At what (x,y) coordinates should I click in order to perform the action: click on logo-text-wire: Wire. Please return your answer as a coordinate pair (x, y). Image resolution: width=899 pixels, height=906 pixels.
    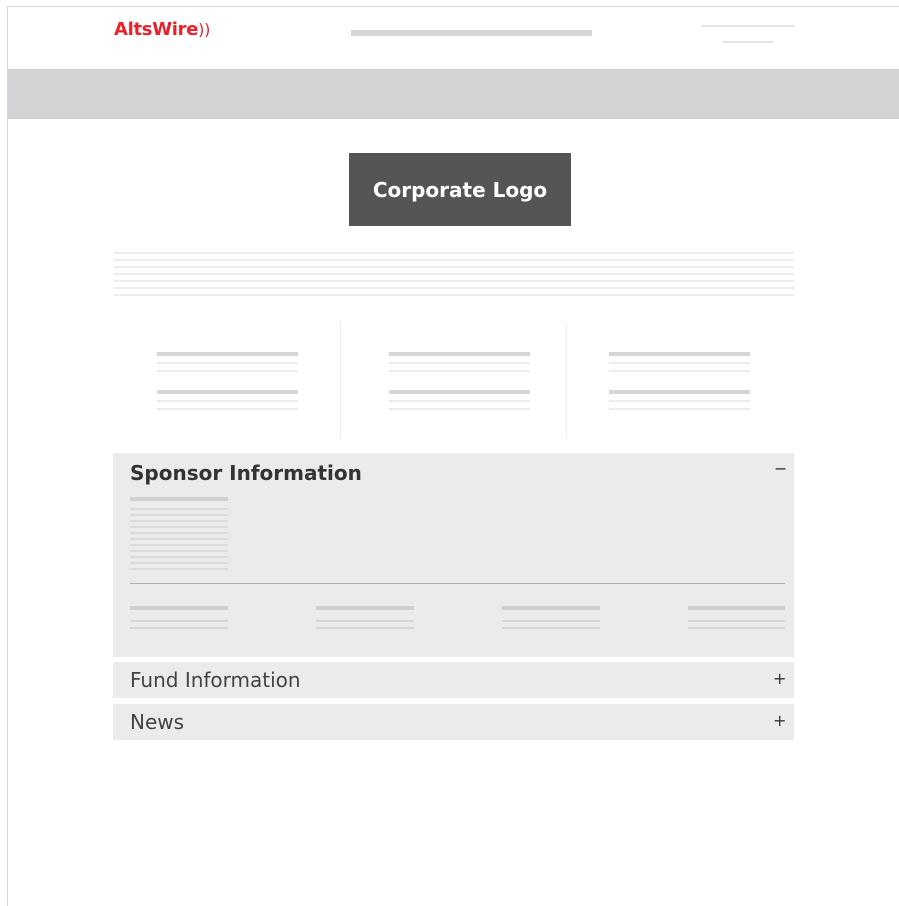
    Looking at the image, I should click on (175, 29).